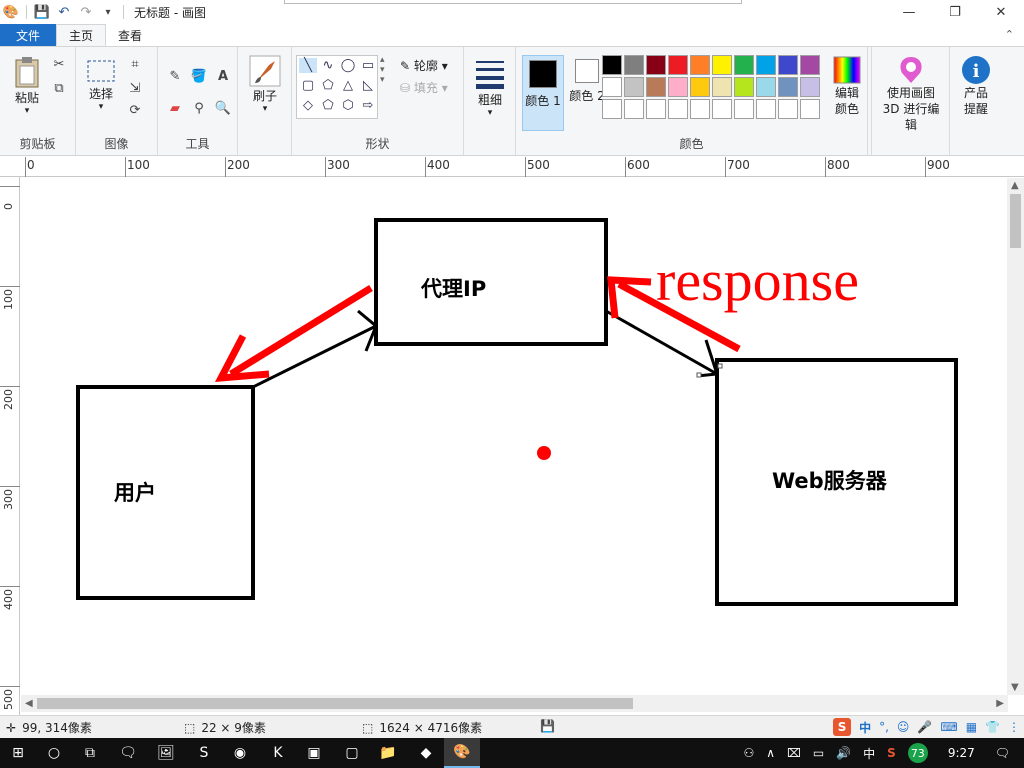 The width and height of the screenshot is (1024, 768). Describe the element at coordinates (955, 12) in the screenshot. I see `maximize-button: ❐` at that location.